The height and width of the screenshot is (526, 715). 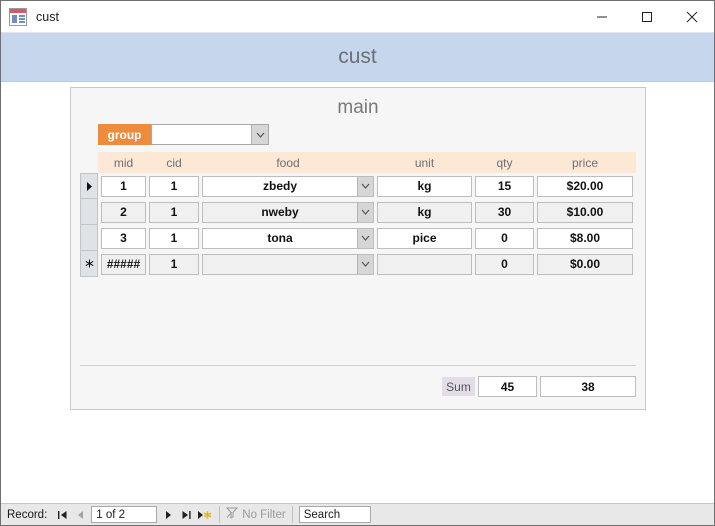 I want to click on filter-label: No Filter, so click(x=264, y=514).